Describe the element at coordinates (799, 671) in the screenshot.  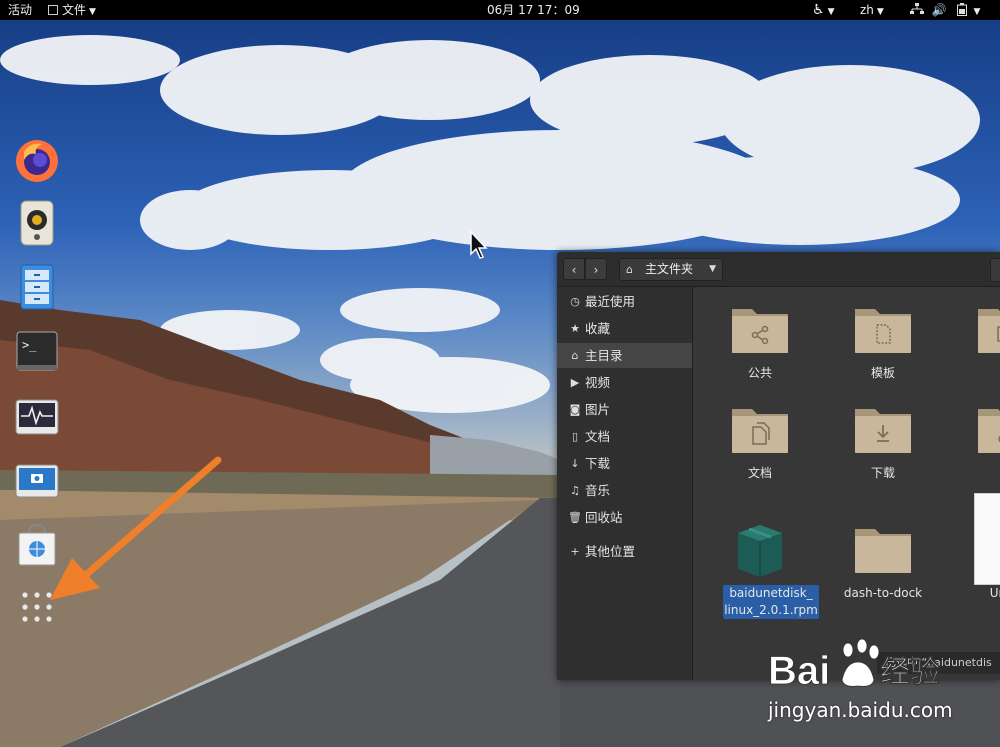
I see `svg-text: Bai` at that location.